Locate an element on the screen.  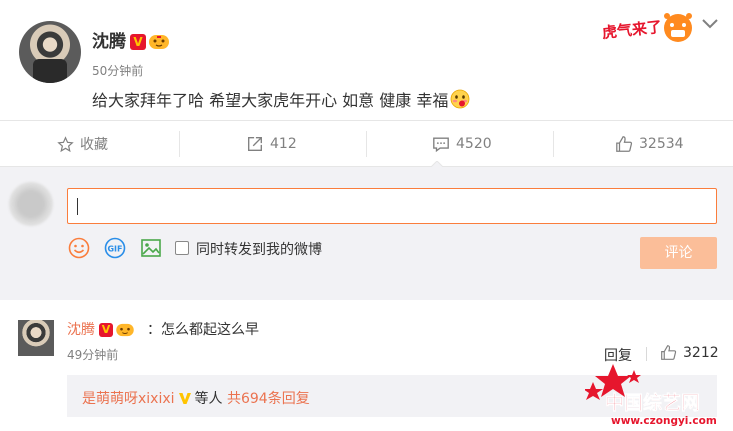
site-watermark-logo: 中国综艺网 www.czongyi.com is located at coordinates (651, 395).